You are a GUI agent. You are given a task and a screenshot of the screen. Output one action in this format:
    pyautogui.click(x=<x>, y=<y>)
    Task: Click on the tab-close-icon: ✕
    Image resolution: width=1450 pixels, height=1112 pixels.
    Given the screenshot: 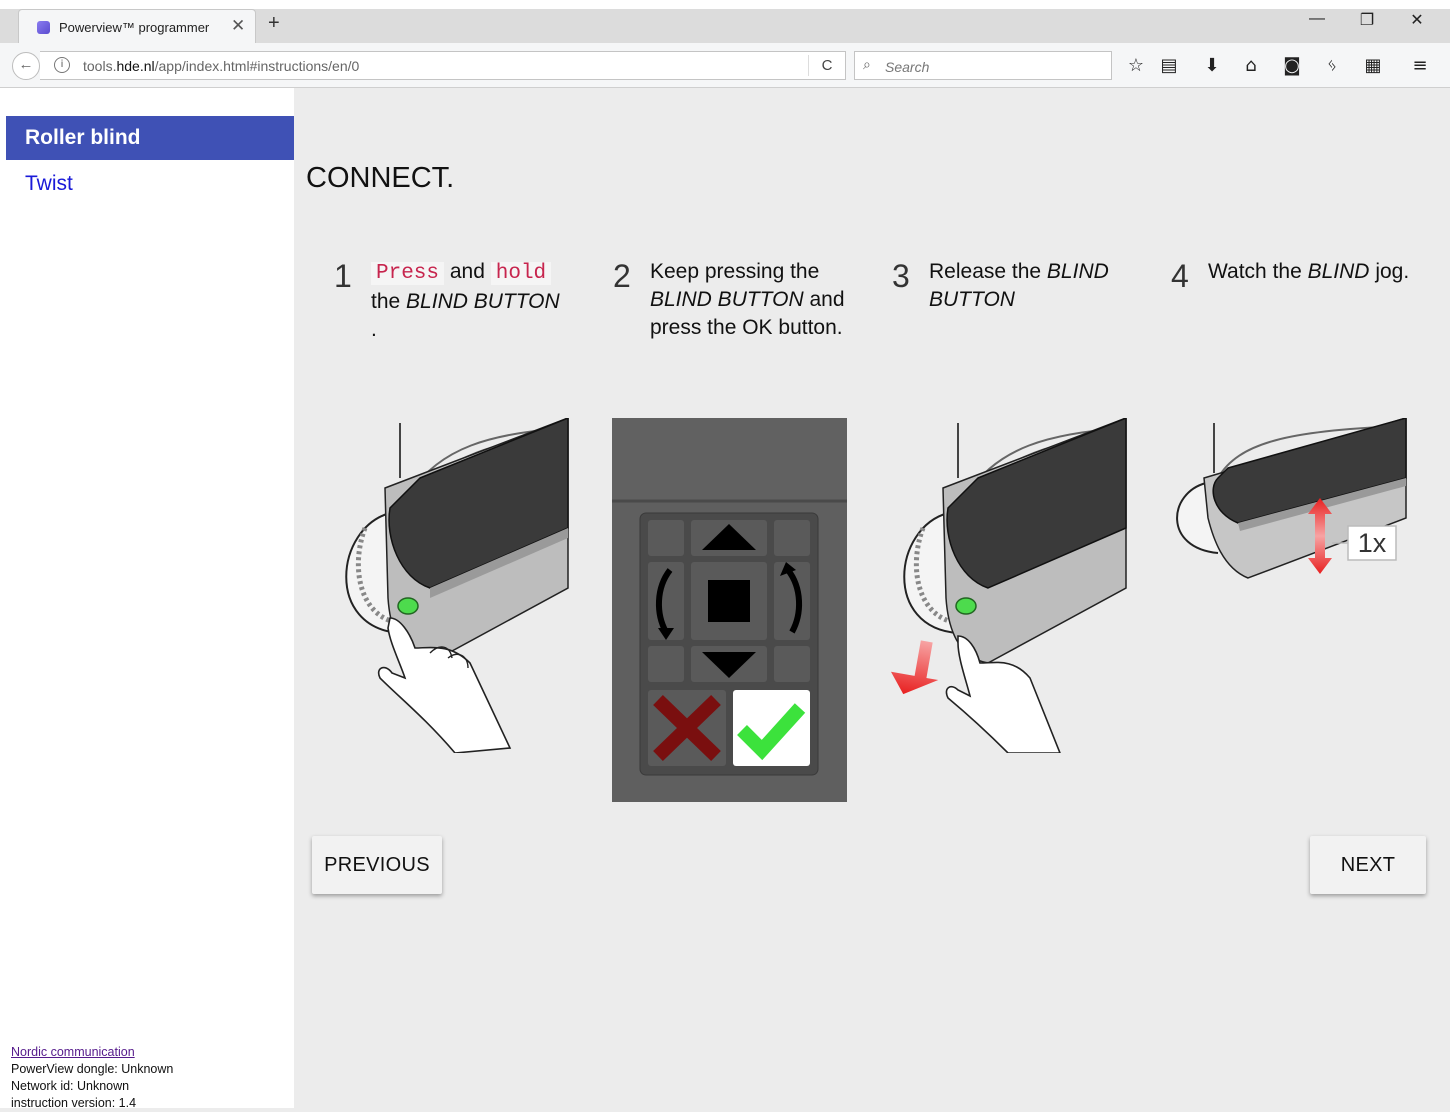 What is the action you would take?
    pyautogui.click(x=238, y=26)
    